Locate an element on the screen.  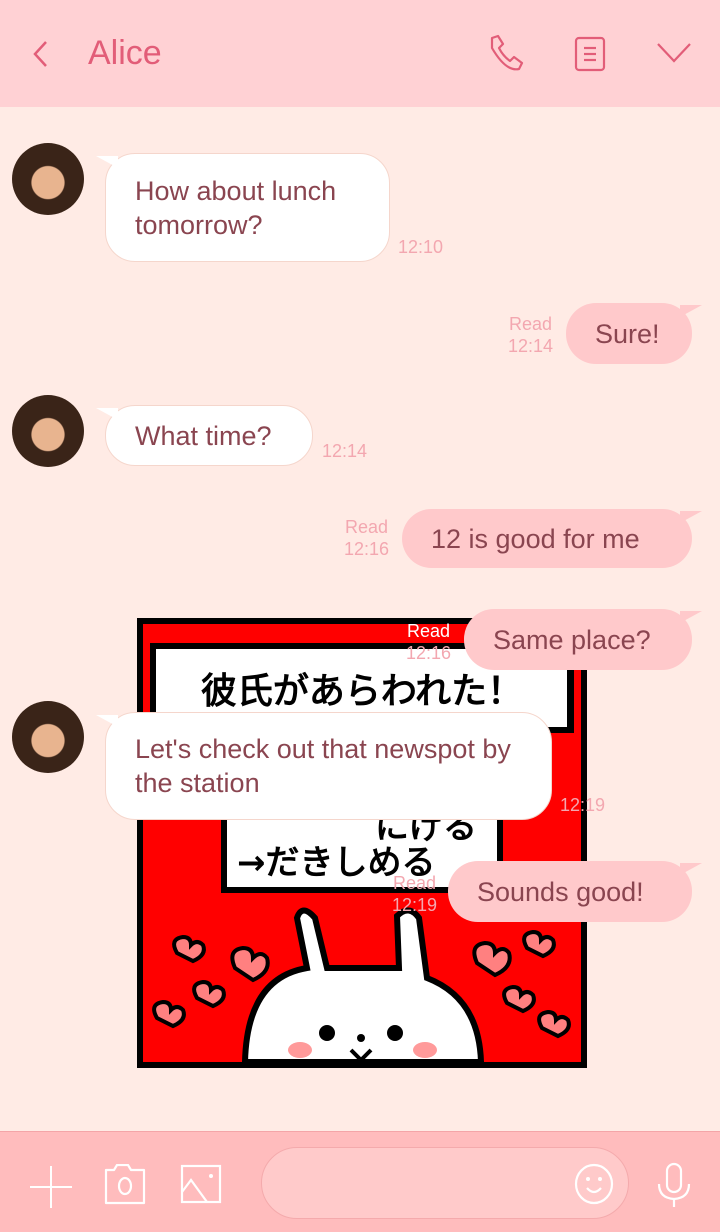
emoji-icon is located at coordinates (594, 1184).